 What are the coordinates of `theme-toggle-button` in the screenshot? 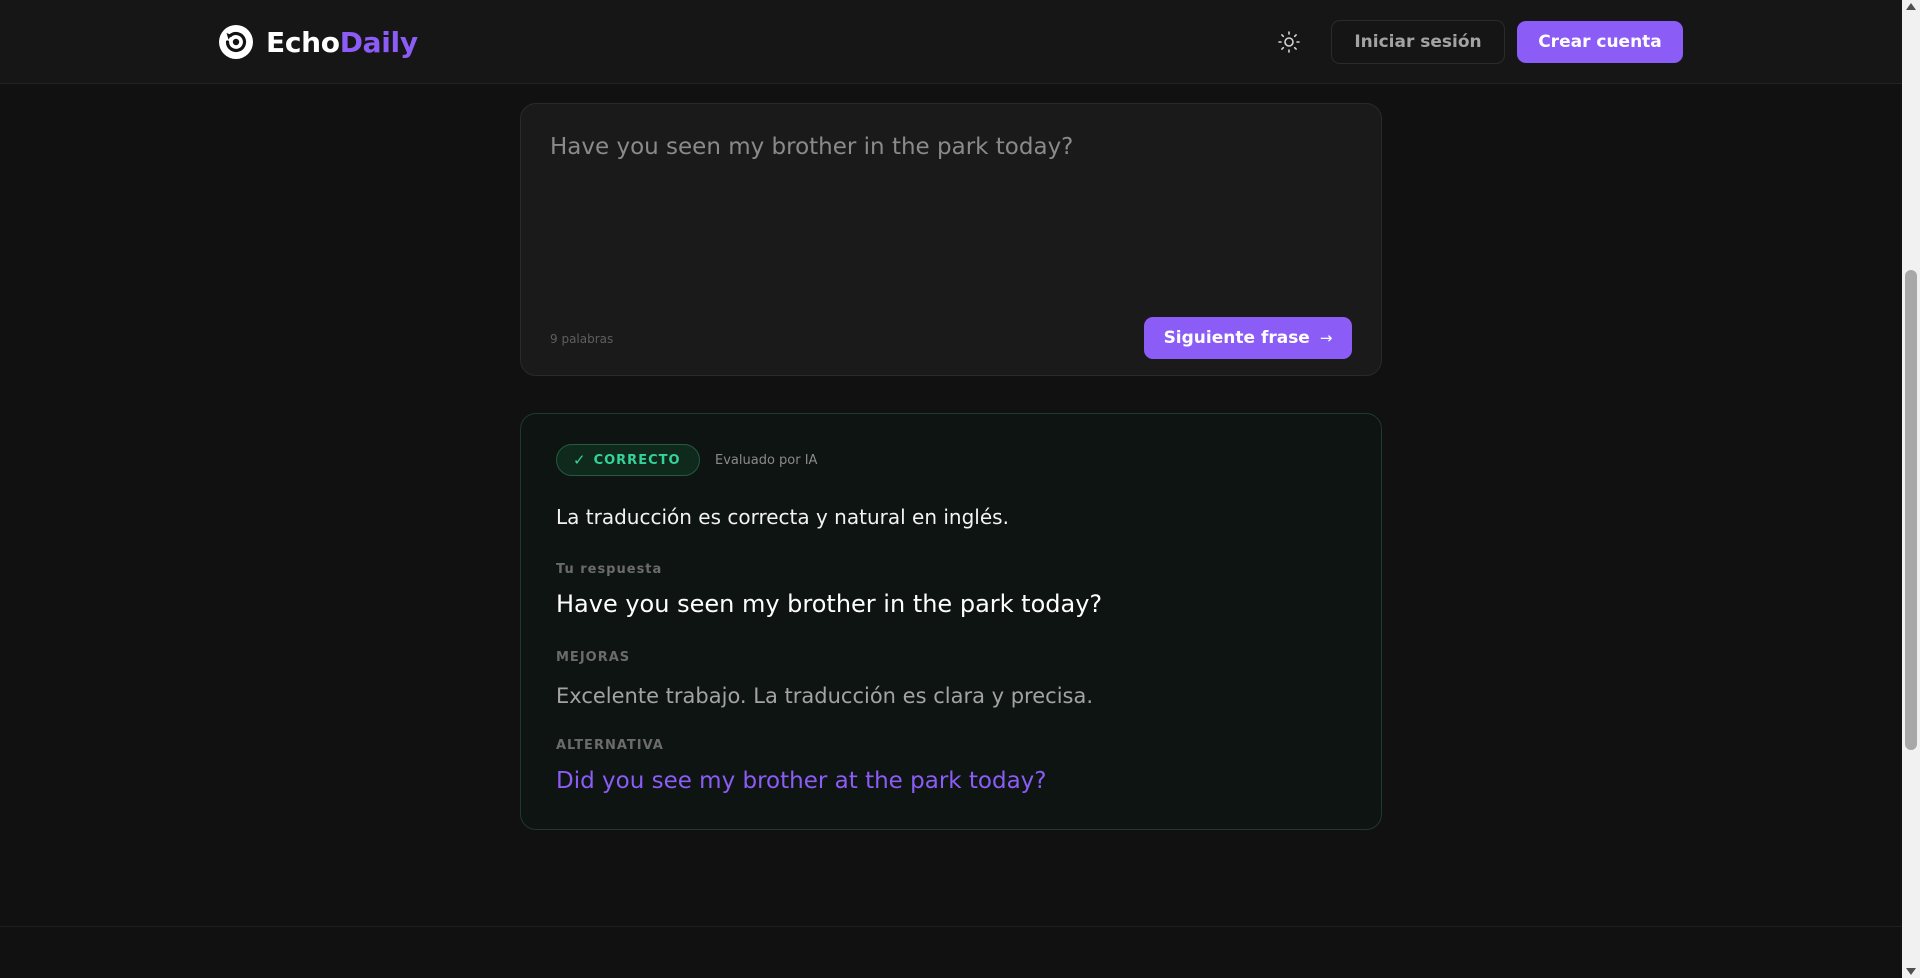 It's located at (1289, 42).